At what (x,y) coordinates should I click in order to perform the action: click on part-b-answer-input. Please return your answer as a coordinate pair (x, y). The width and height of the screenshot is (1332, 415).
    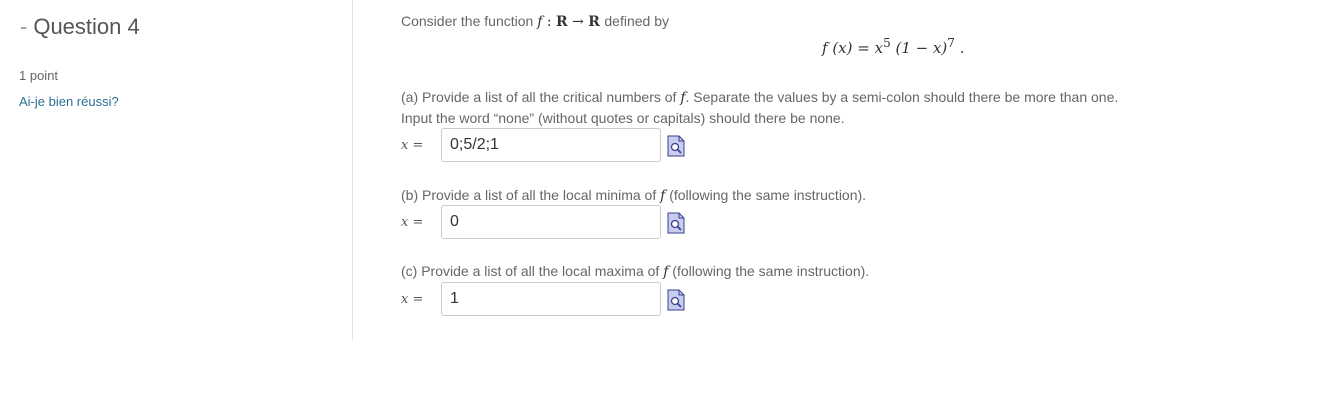
    Looking at the image, I should click on (551, 222).